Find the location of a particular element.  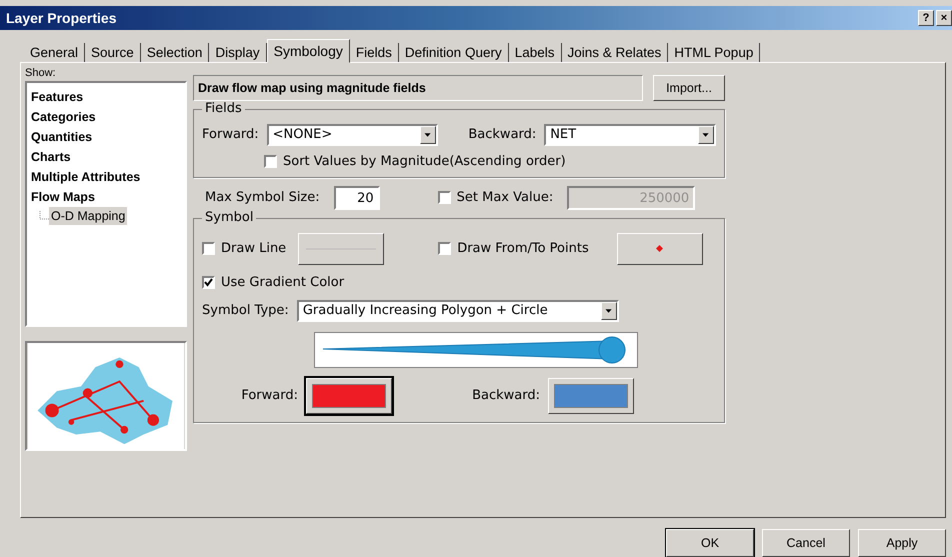

list-item: Features is located at coordinates (57, 96).